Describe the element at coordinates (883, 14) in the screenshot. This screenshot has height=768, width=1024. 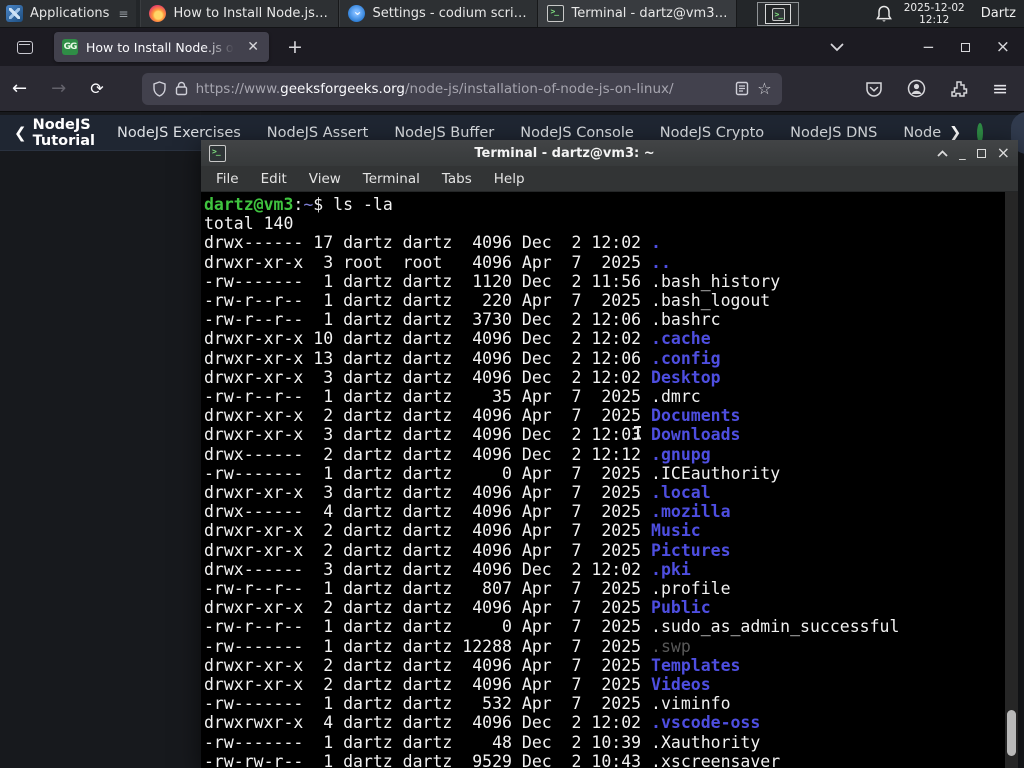
I see `notification-bell-icon` at that location.